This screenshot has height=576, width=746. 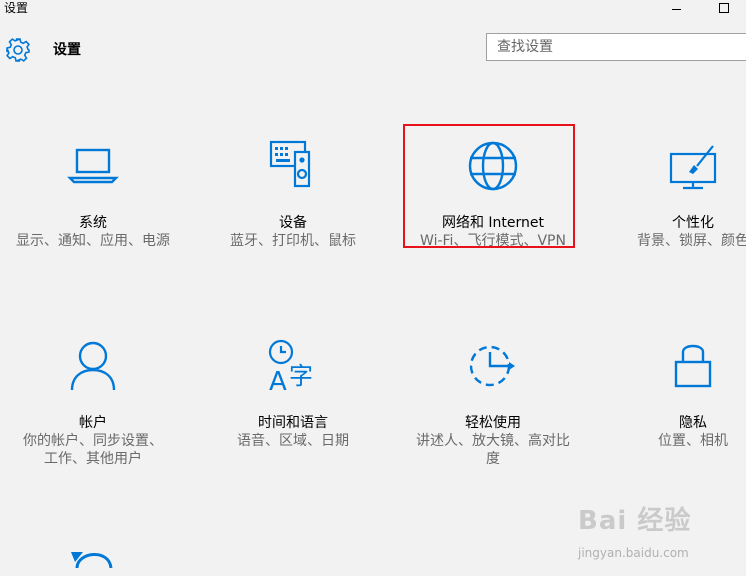 What do you see at coordinates (493, 413) in the screenshot?
I see `tile-ease-of-access: 轻松使用 讲述人、放大镜、高对比度` at bounding box center [493, 413].